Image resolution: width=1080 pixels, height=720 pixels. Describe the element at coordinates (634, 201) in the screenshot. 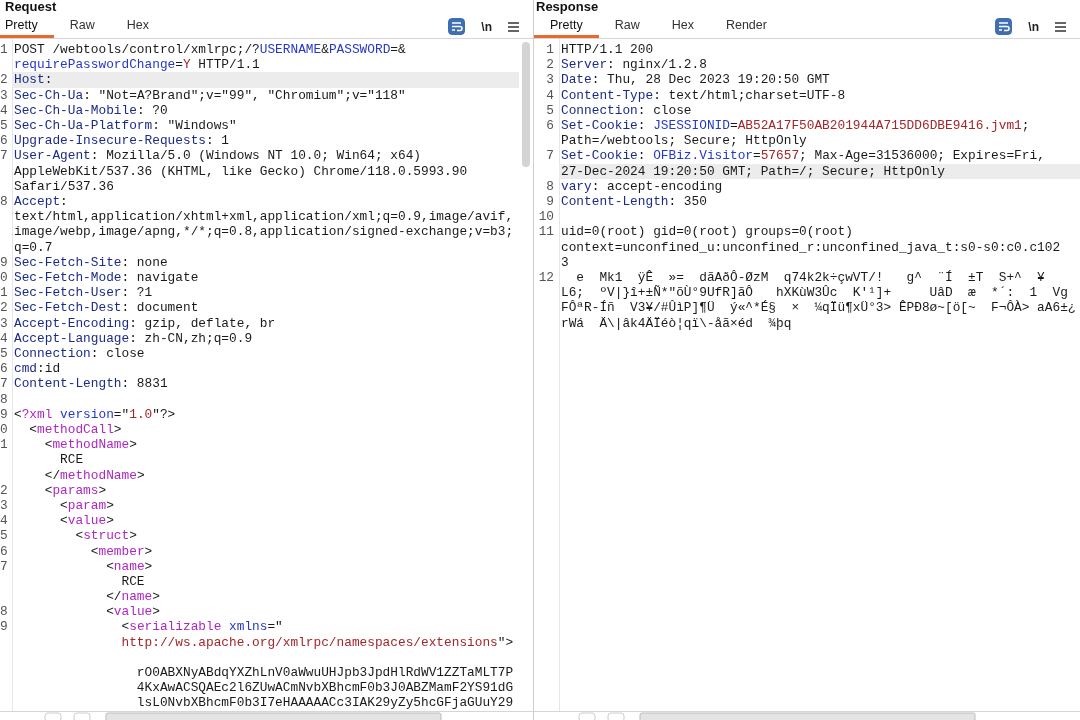

I see `code-line: Content-Length: 350` at that location.